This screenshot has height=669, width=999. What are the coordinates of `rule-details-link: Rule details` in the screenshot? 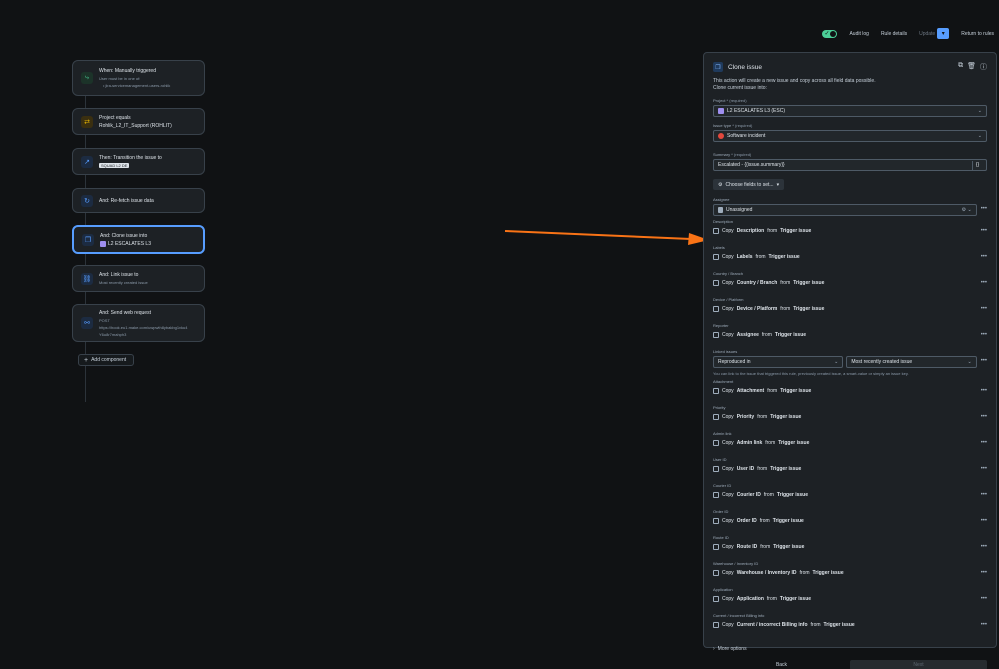 It's located at (894, 34).